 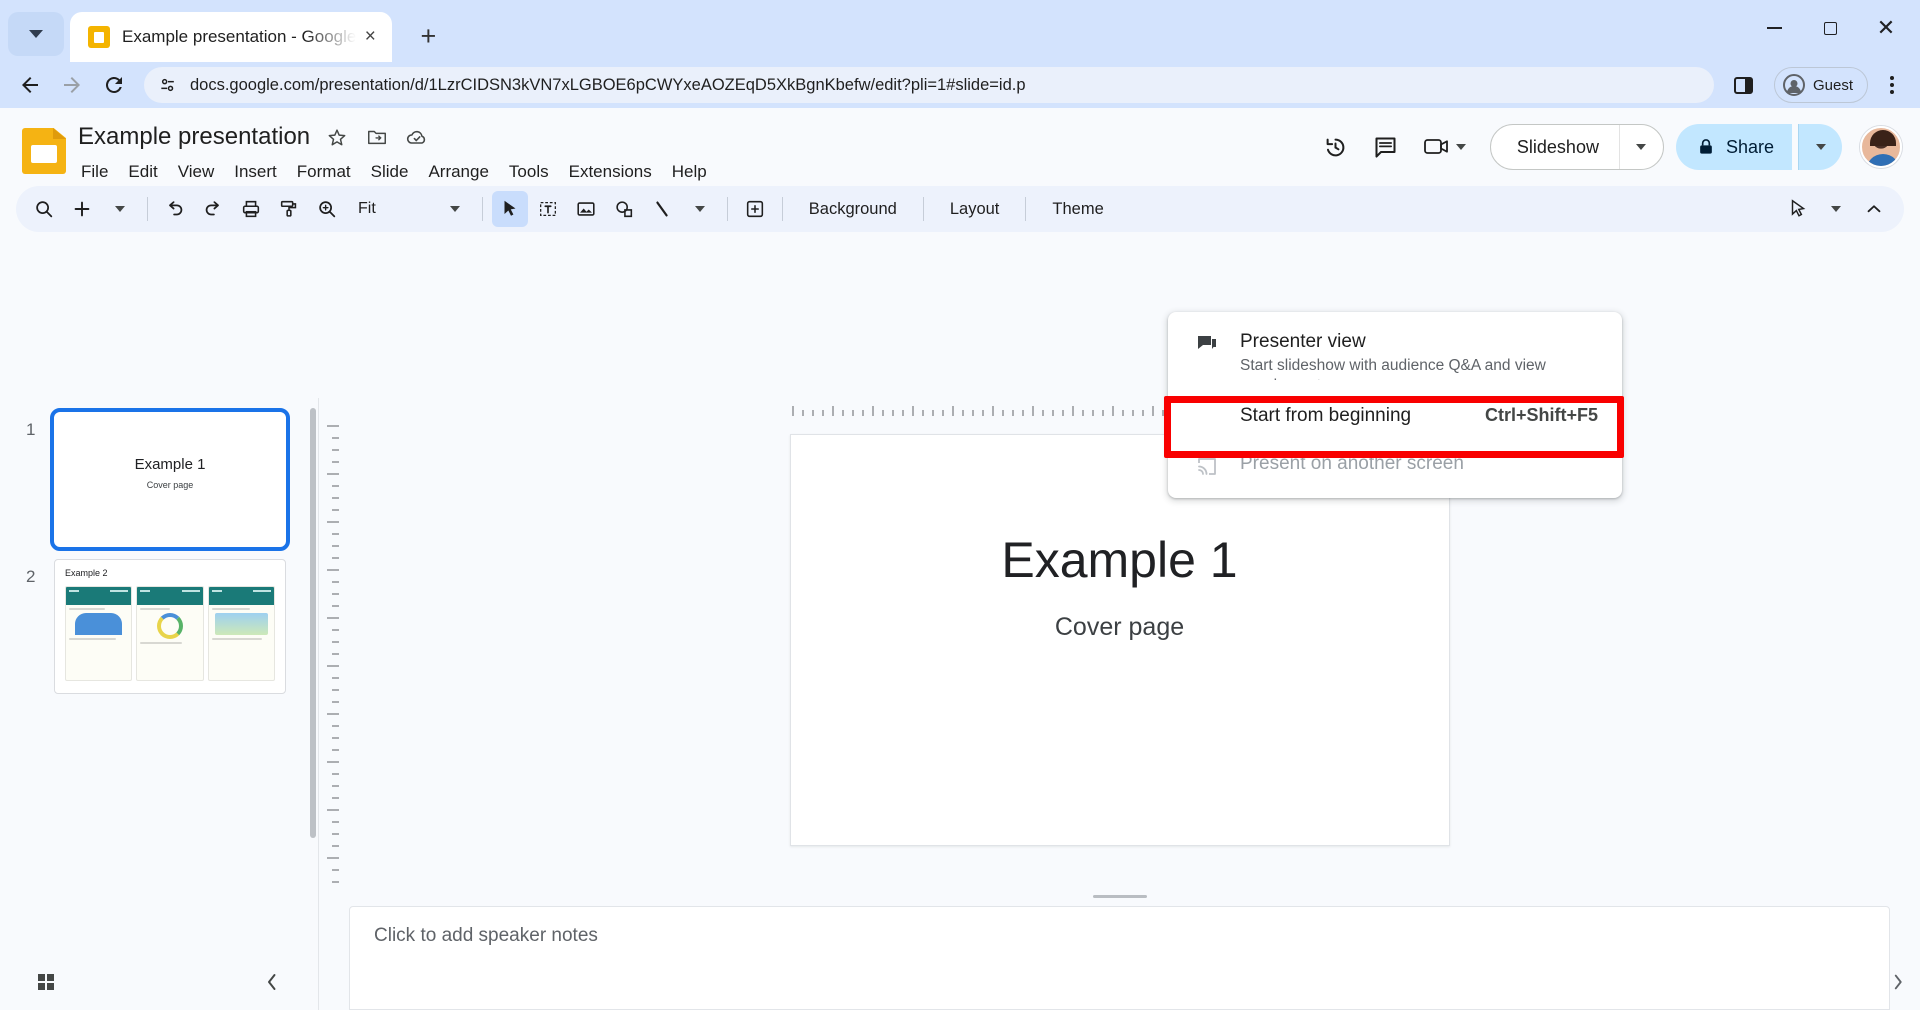 I want to click on slide-thumbnail-1: Example 1 Cover page, so click(x=170, y=479).